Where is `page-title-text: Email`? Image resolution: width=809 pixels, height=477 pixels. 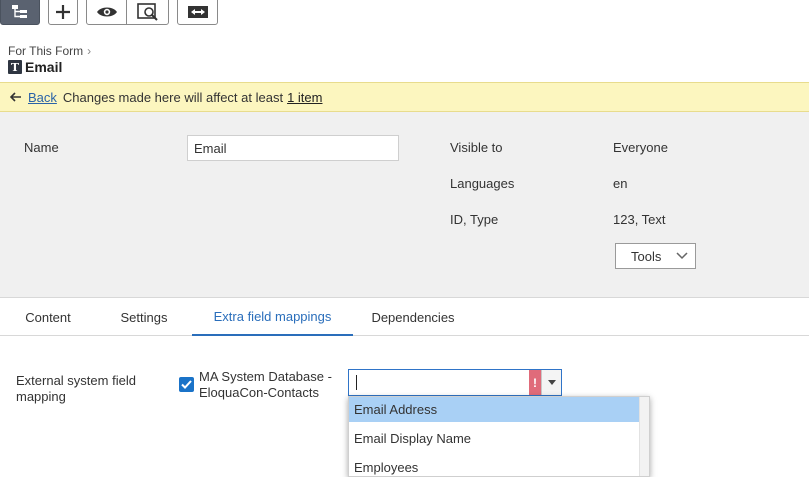 page-title-text: Email is located at coordinates (44, 67).